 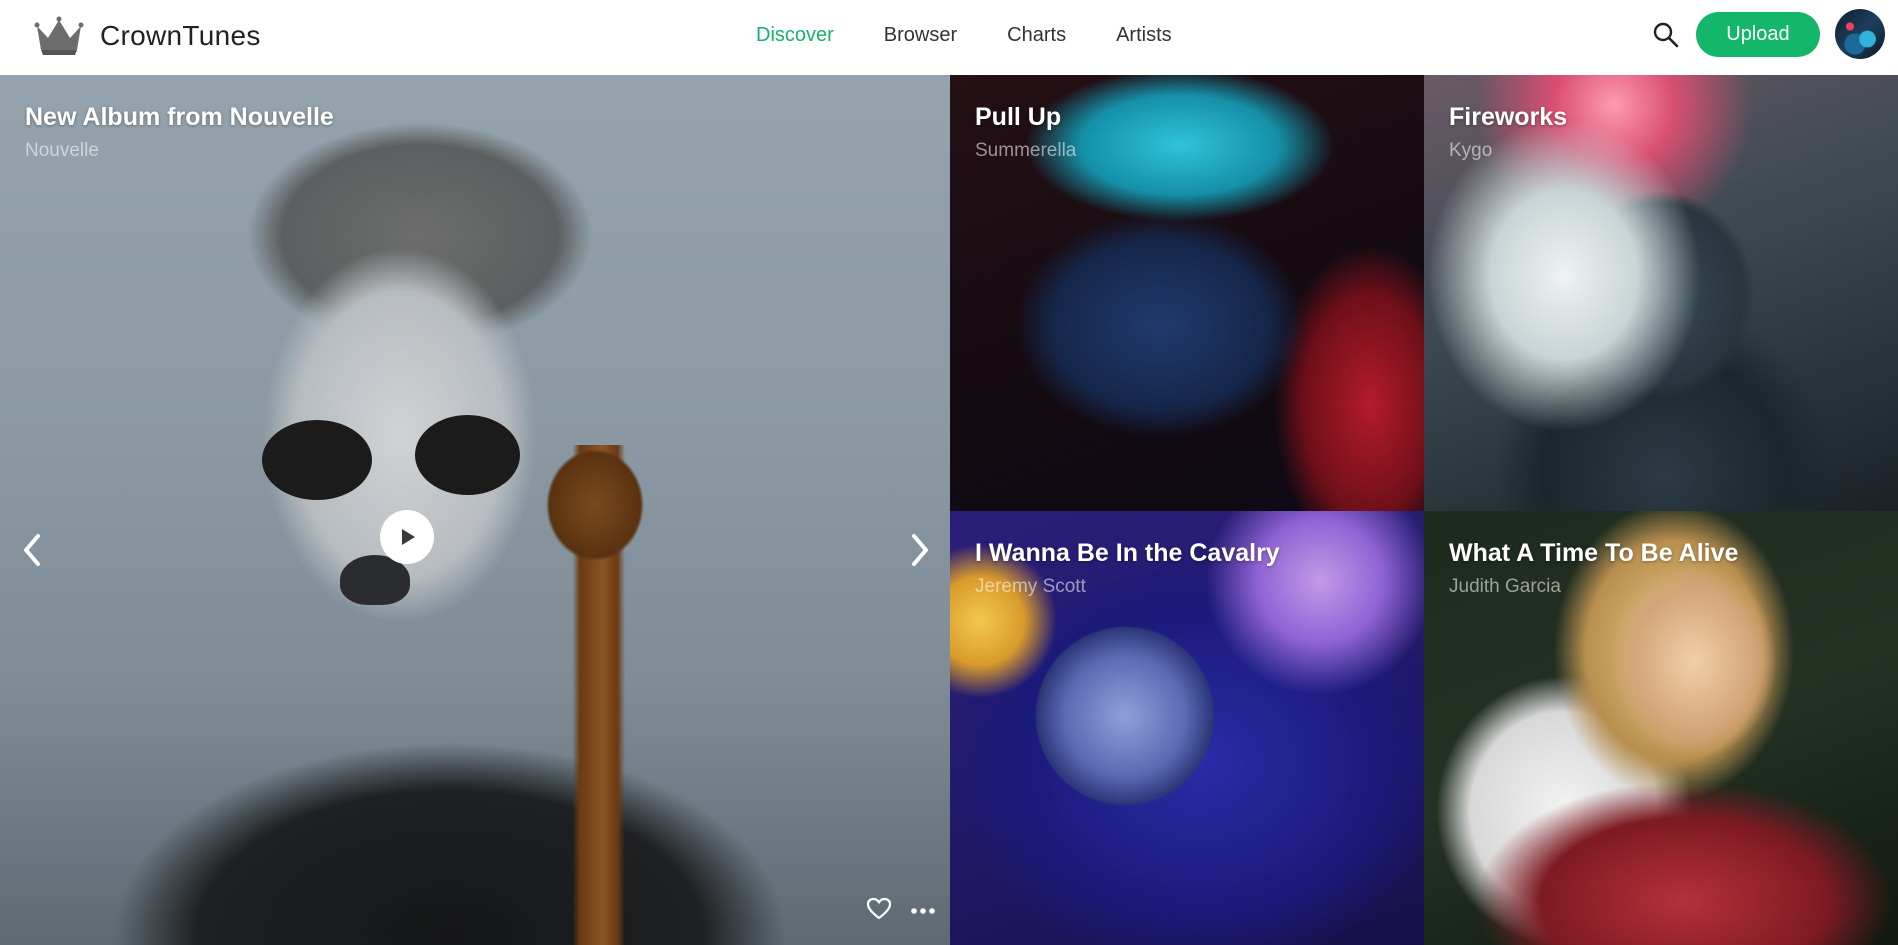 What do you see at coordinates (180, 35) in the screenshot?
I see `brand-name: CrownTunes` at bounding box center [180, 35].